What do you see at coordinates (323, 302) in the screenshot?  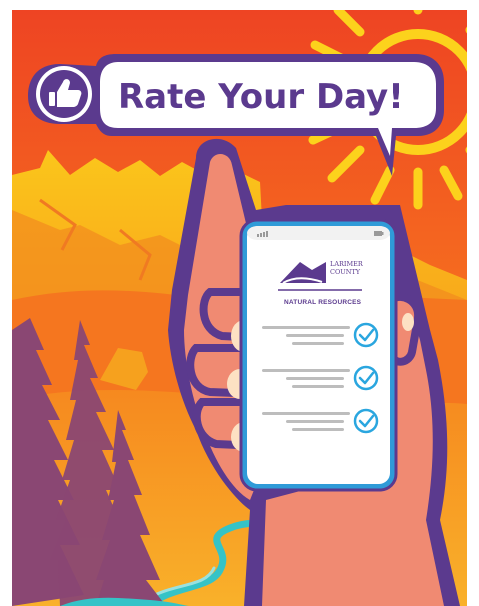 I see `logo-tagline: NATURAL RESOURCES` at bounding box center [323, 302].